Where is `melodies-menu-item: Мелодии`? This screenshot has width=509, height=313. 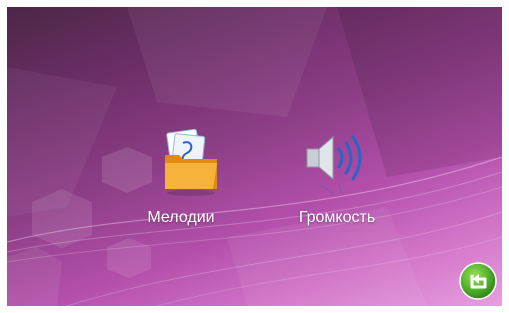 melodies-menu-item: Мелодии is located at coordinates (181, 182).